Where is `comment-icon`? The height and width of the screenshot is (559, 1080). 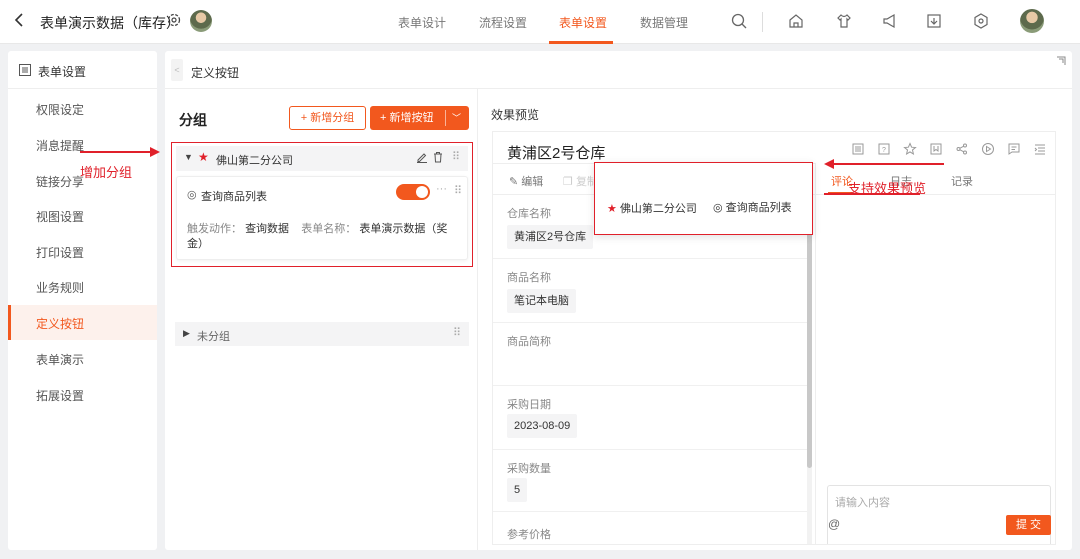
comment-icon is located at coordinates (1014, 149).